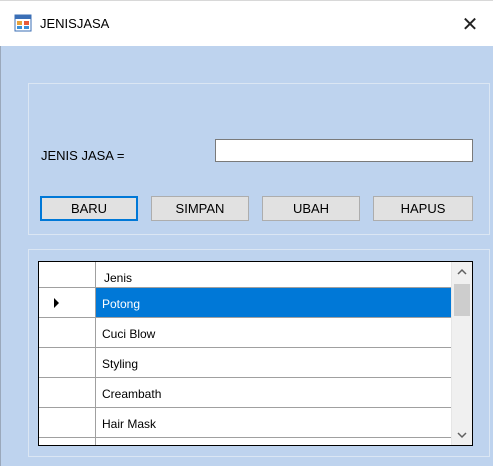  Describe the element at coordinates (311, 208) in the screenshot. I see `ubah-button: UBAH` at that location.